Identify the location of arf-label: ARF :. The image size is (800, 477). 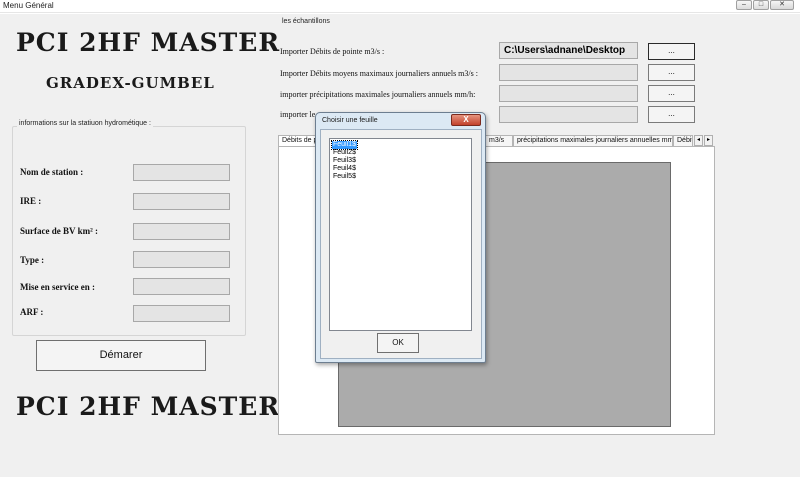
(32, 312).